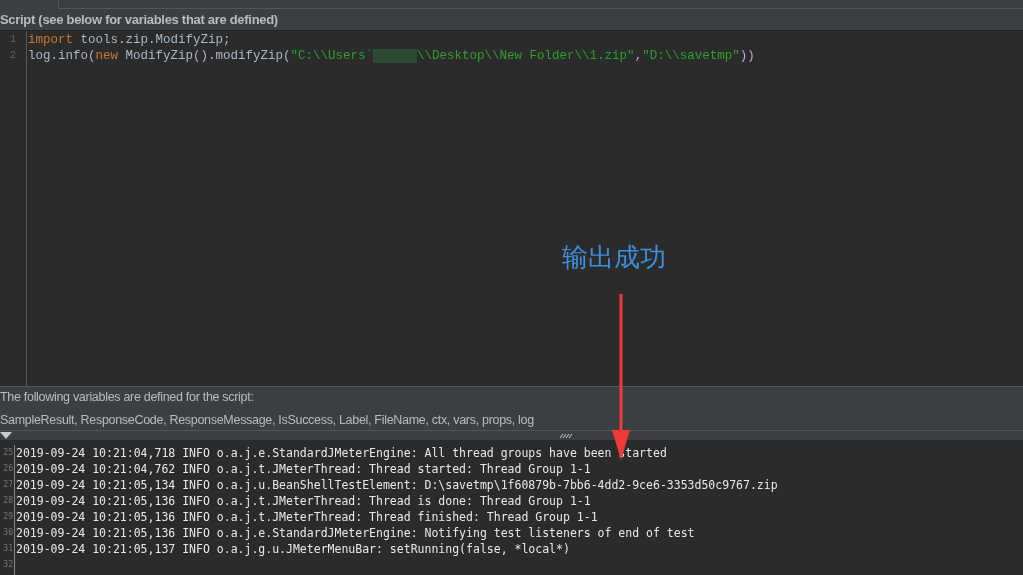  What do you see at coordinates (8, 517) in the screenshot?
I see `line-number: 29` at bounding box center [8, 517].